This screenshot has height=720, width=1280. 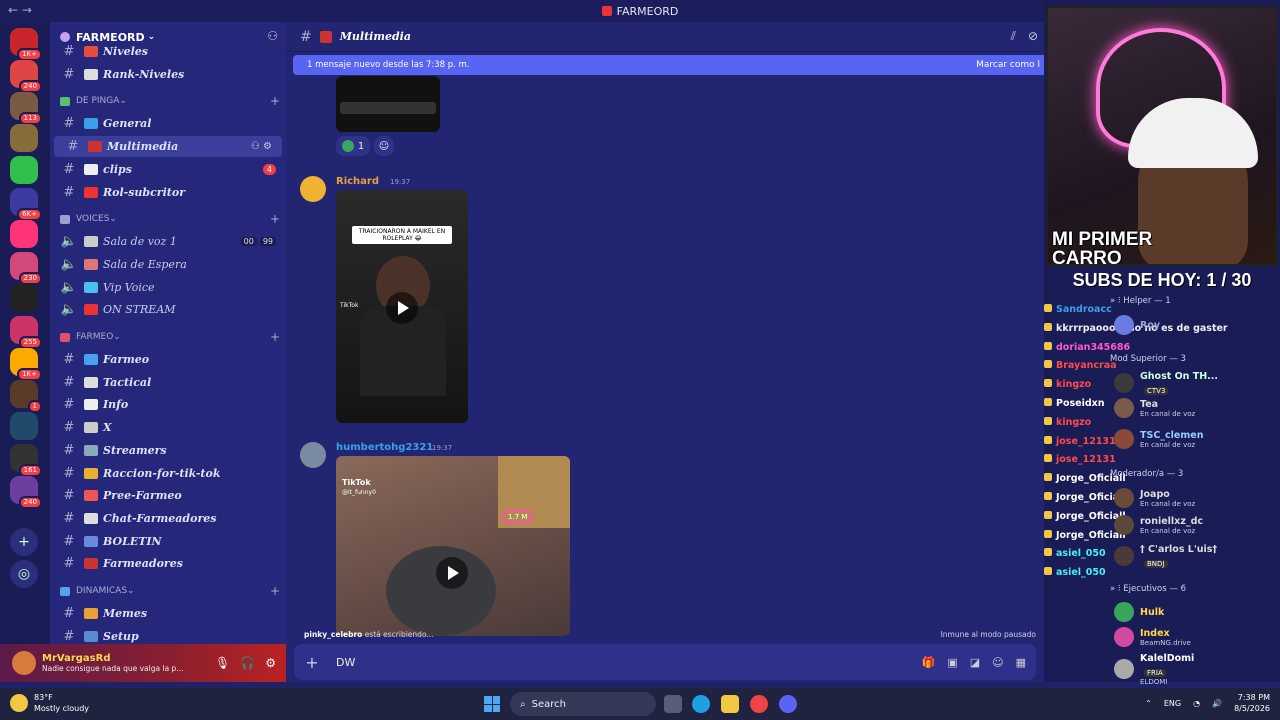 I want to click on category-header: DE PINGA ⌄ +, so click(x=170, y=101).